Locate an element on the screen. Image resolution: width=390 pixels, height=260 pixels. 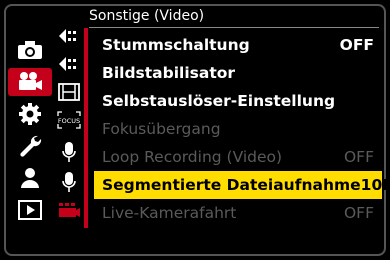
film-icon is located at coordinates (69, 92).